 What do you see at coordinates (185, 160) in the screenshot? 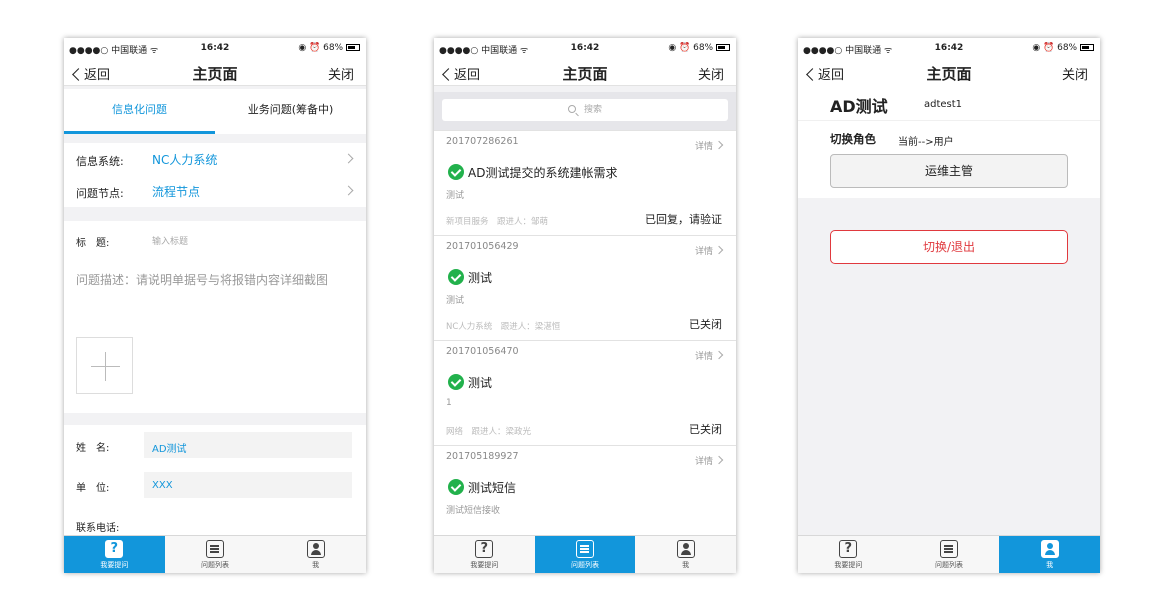
I see `system-value: NC人力系统` at bounding box center [185, 160].